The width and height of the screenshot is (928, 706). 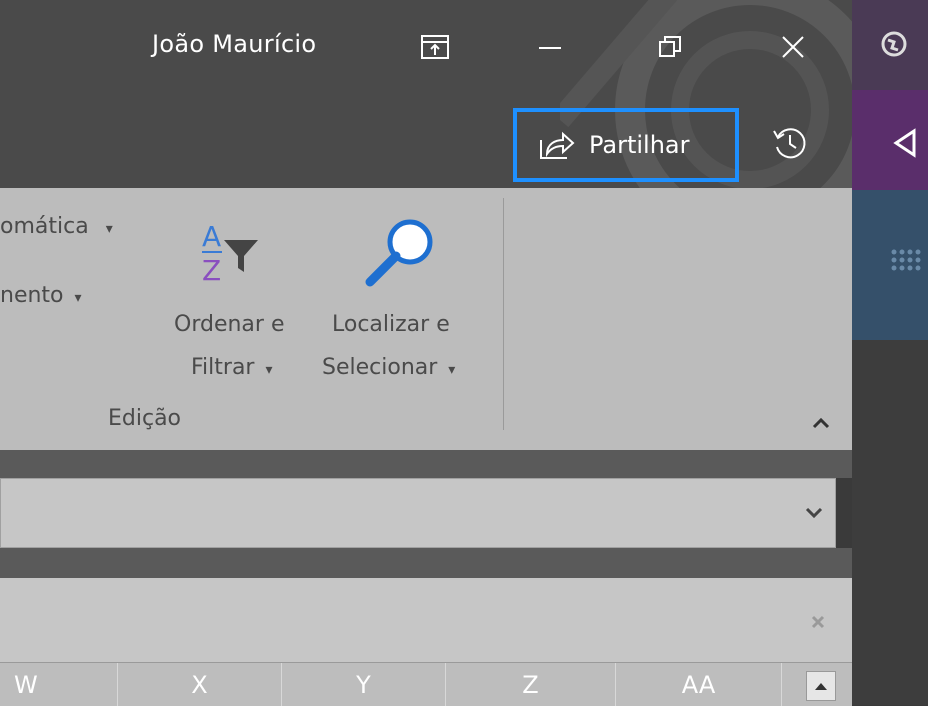 What do you see at coordinates (890, 522) in the screenshot?
I see `adjacent-window-body` at bounding box center [890, 522].